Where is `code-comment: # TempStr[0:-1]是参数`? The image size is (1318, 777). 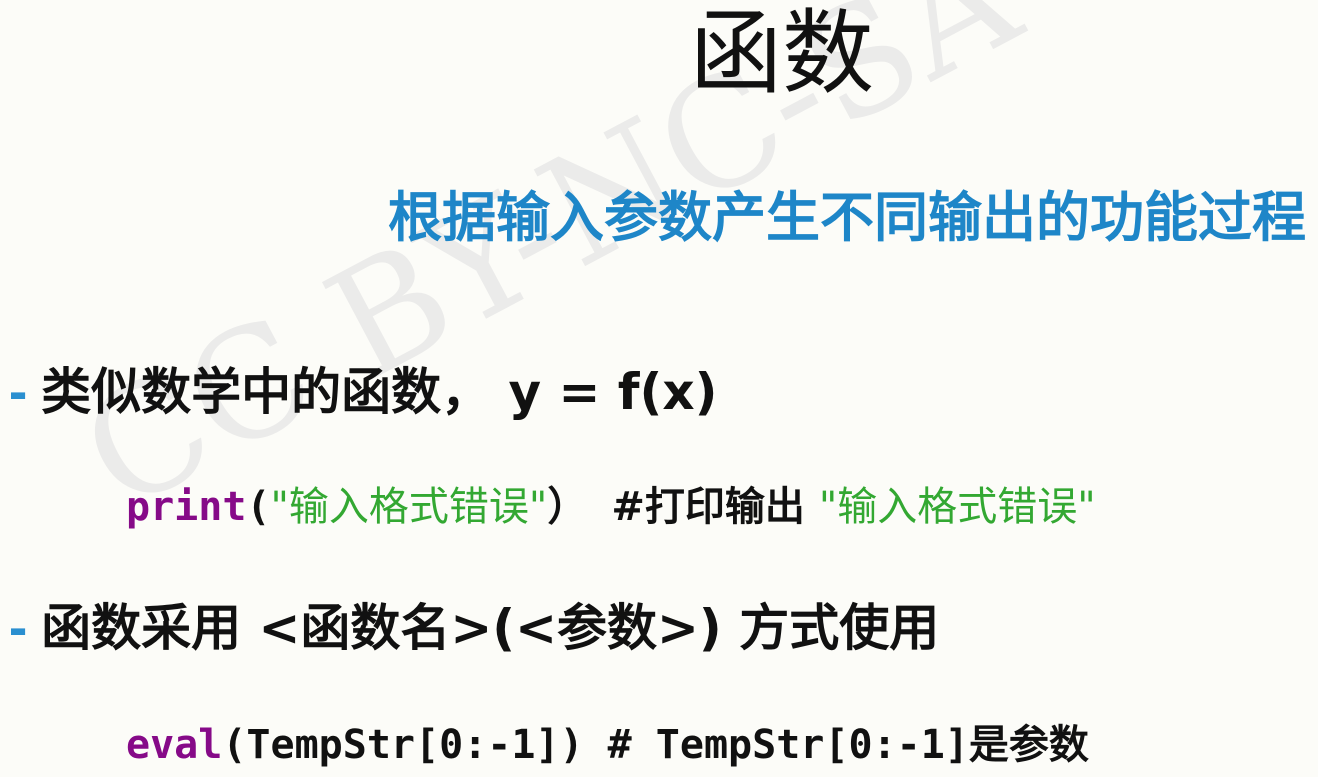 code-comment: # TempStr[0:-1]是参数 is located at coordinates (836, 745).